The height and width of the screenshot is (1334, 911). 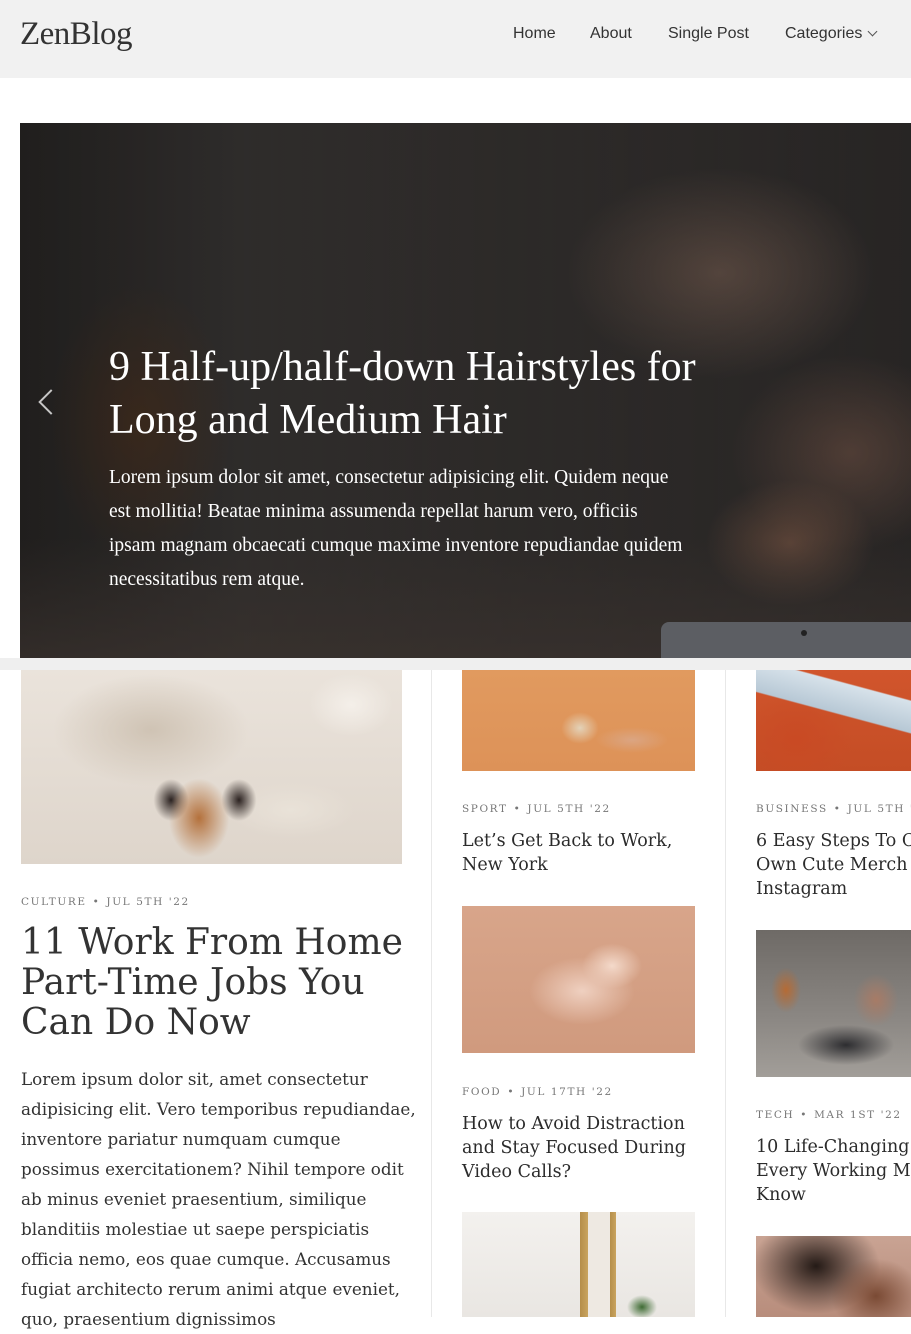 I want to click on post-title-line: Video Calls?, so click(x=516, y=1172).